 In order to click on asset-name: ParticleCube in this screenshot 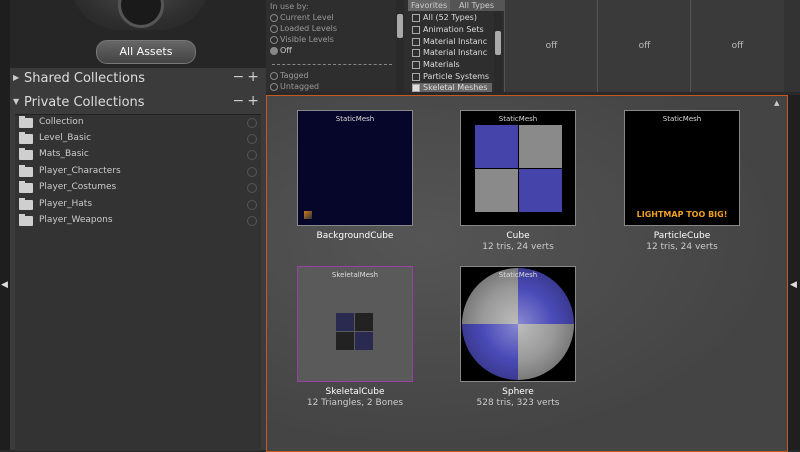, I will do `click(682, 236)`.